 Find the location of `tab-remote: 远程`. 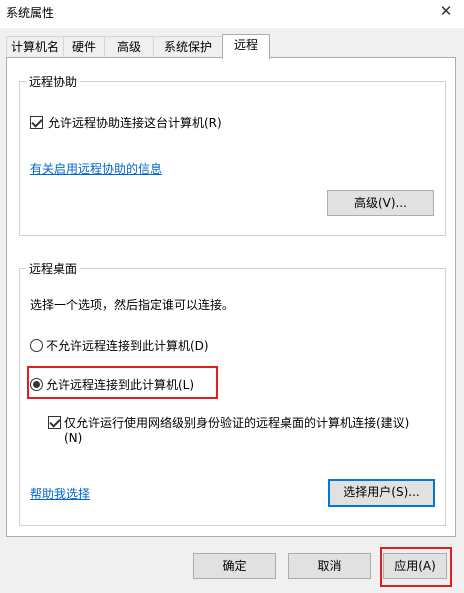

tab-remote: 远程 is located at coordinates (246, 46).